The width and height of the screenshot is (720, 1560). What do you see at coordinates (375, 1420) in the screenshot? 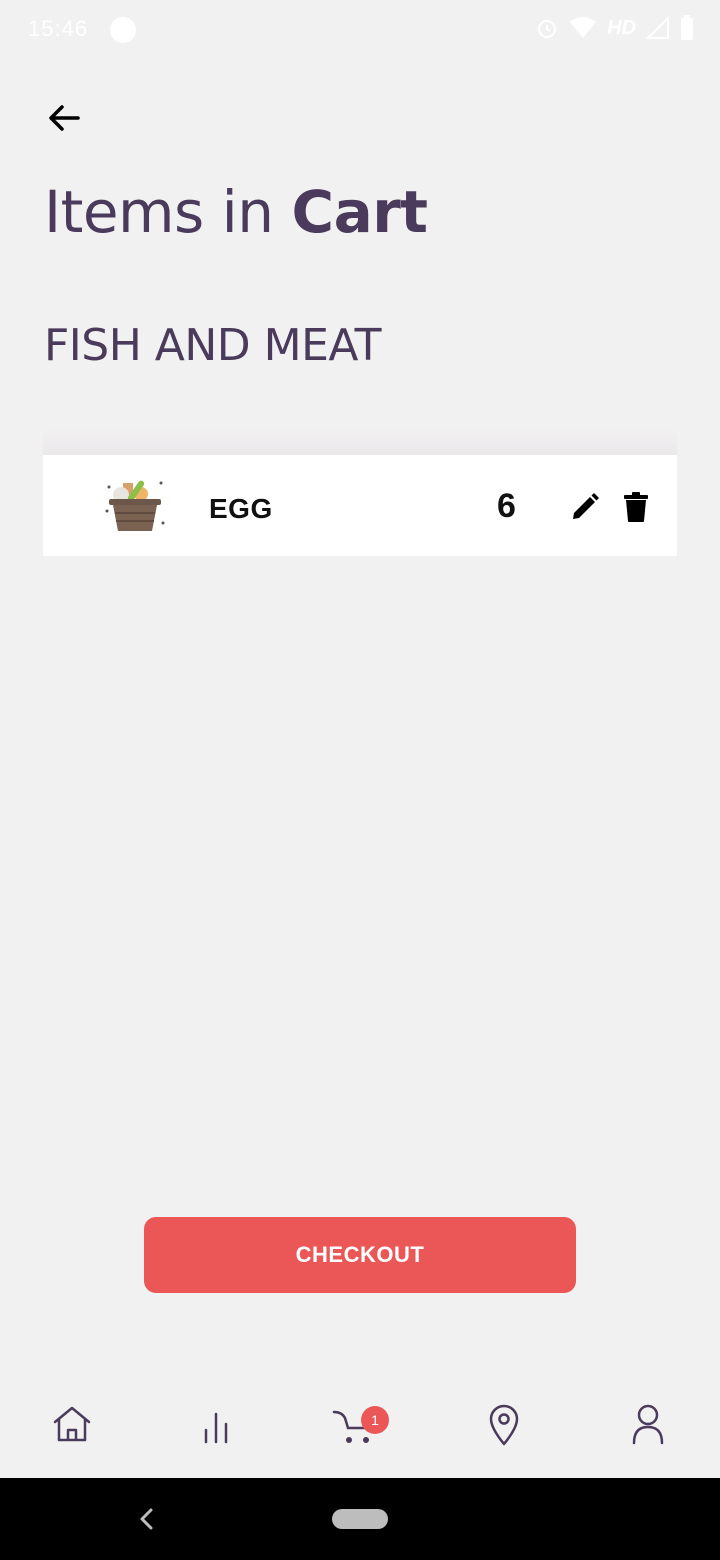
I see `cart-badge: 1` at bounding box center [375, 1420].